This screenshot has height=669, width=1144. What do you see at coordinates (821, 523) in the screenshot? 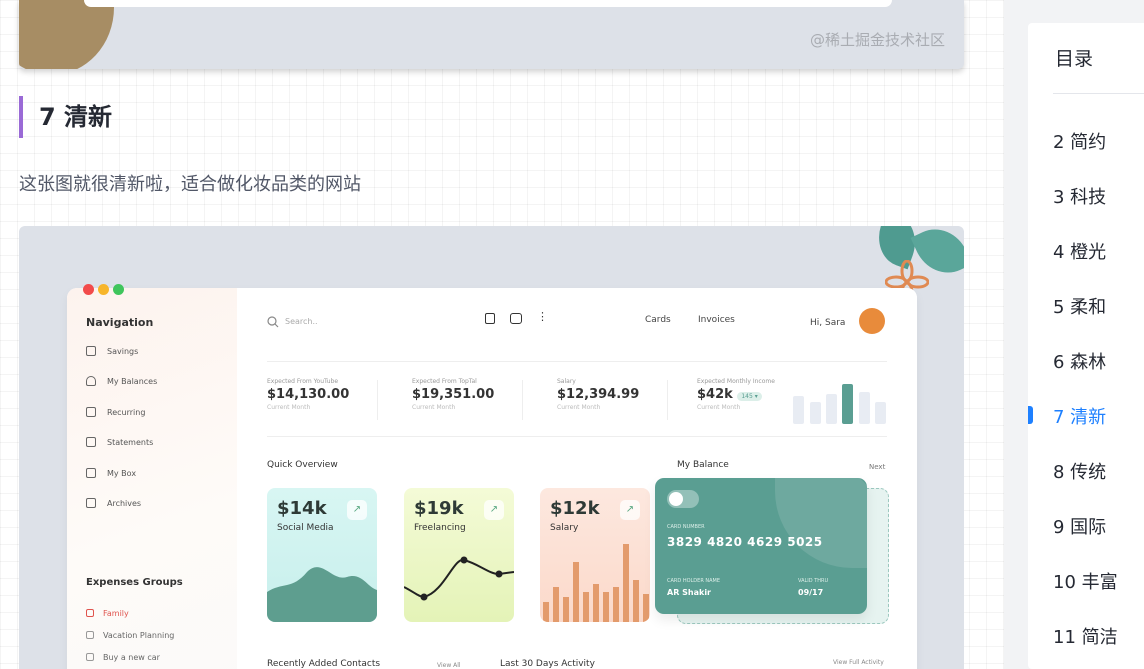
I see `leaf-decoration` at bounding box center [821, 523].